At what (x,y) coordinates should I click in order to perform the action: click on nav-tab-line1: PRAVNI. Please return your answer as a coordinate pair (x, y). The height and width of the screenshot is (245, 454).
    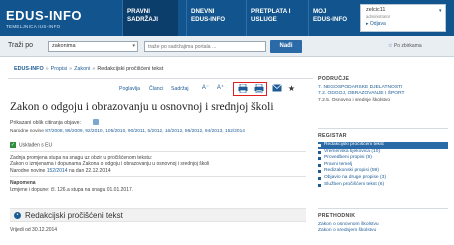
    Looking at the image, I should click on (138, 11).